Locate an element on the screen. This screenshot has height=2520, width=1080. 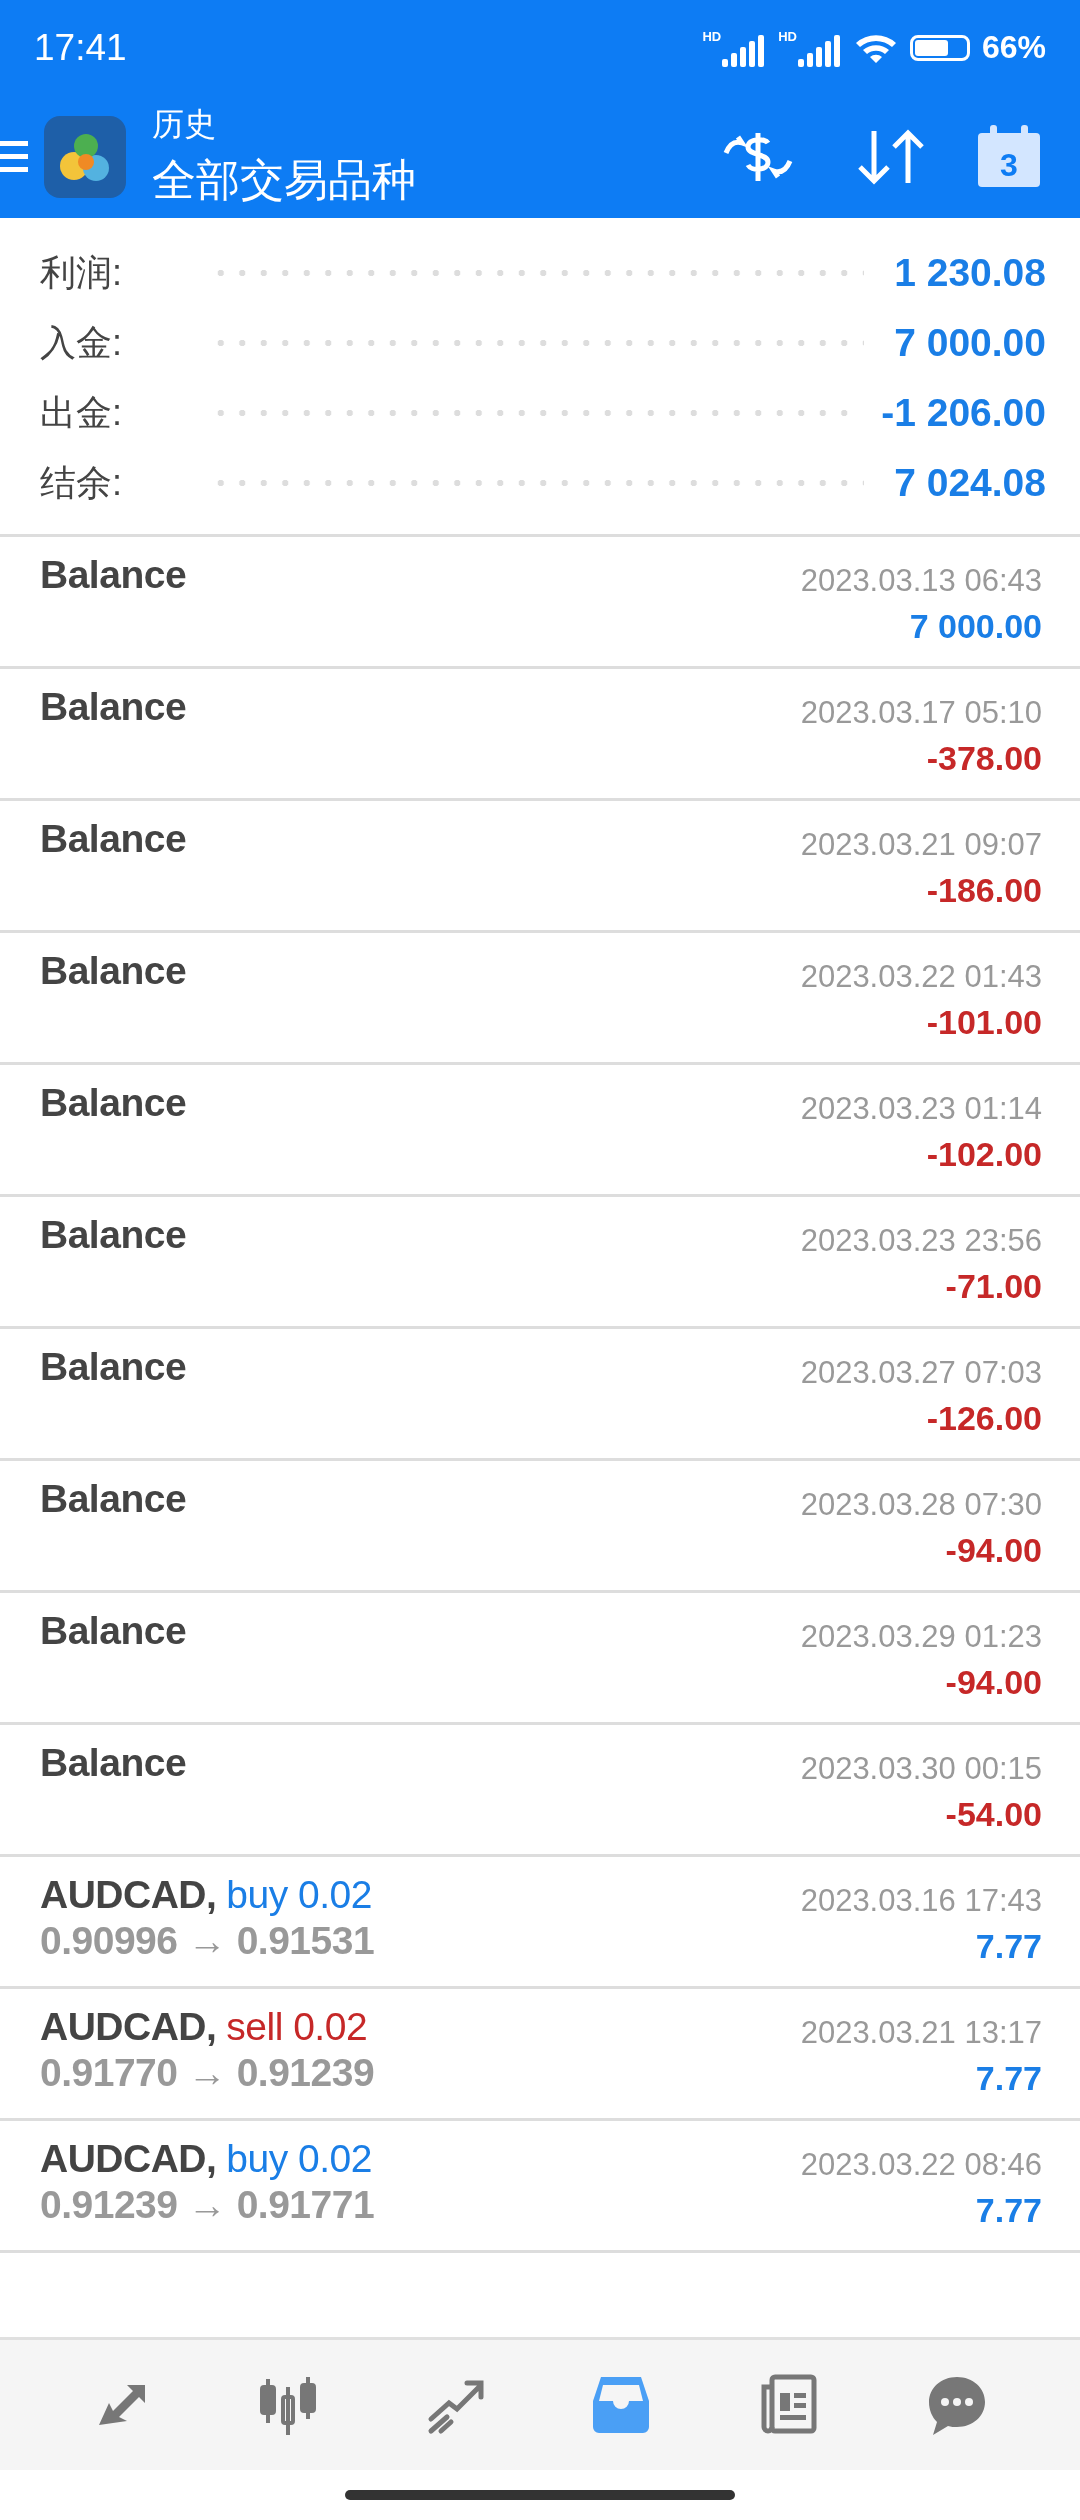
summary-label: 出金: is located at coordinates (81, 412).